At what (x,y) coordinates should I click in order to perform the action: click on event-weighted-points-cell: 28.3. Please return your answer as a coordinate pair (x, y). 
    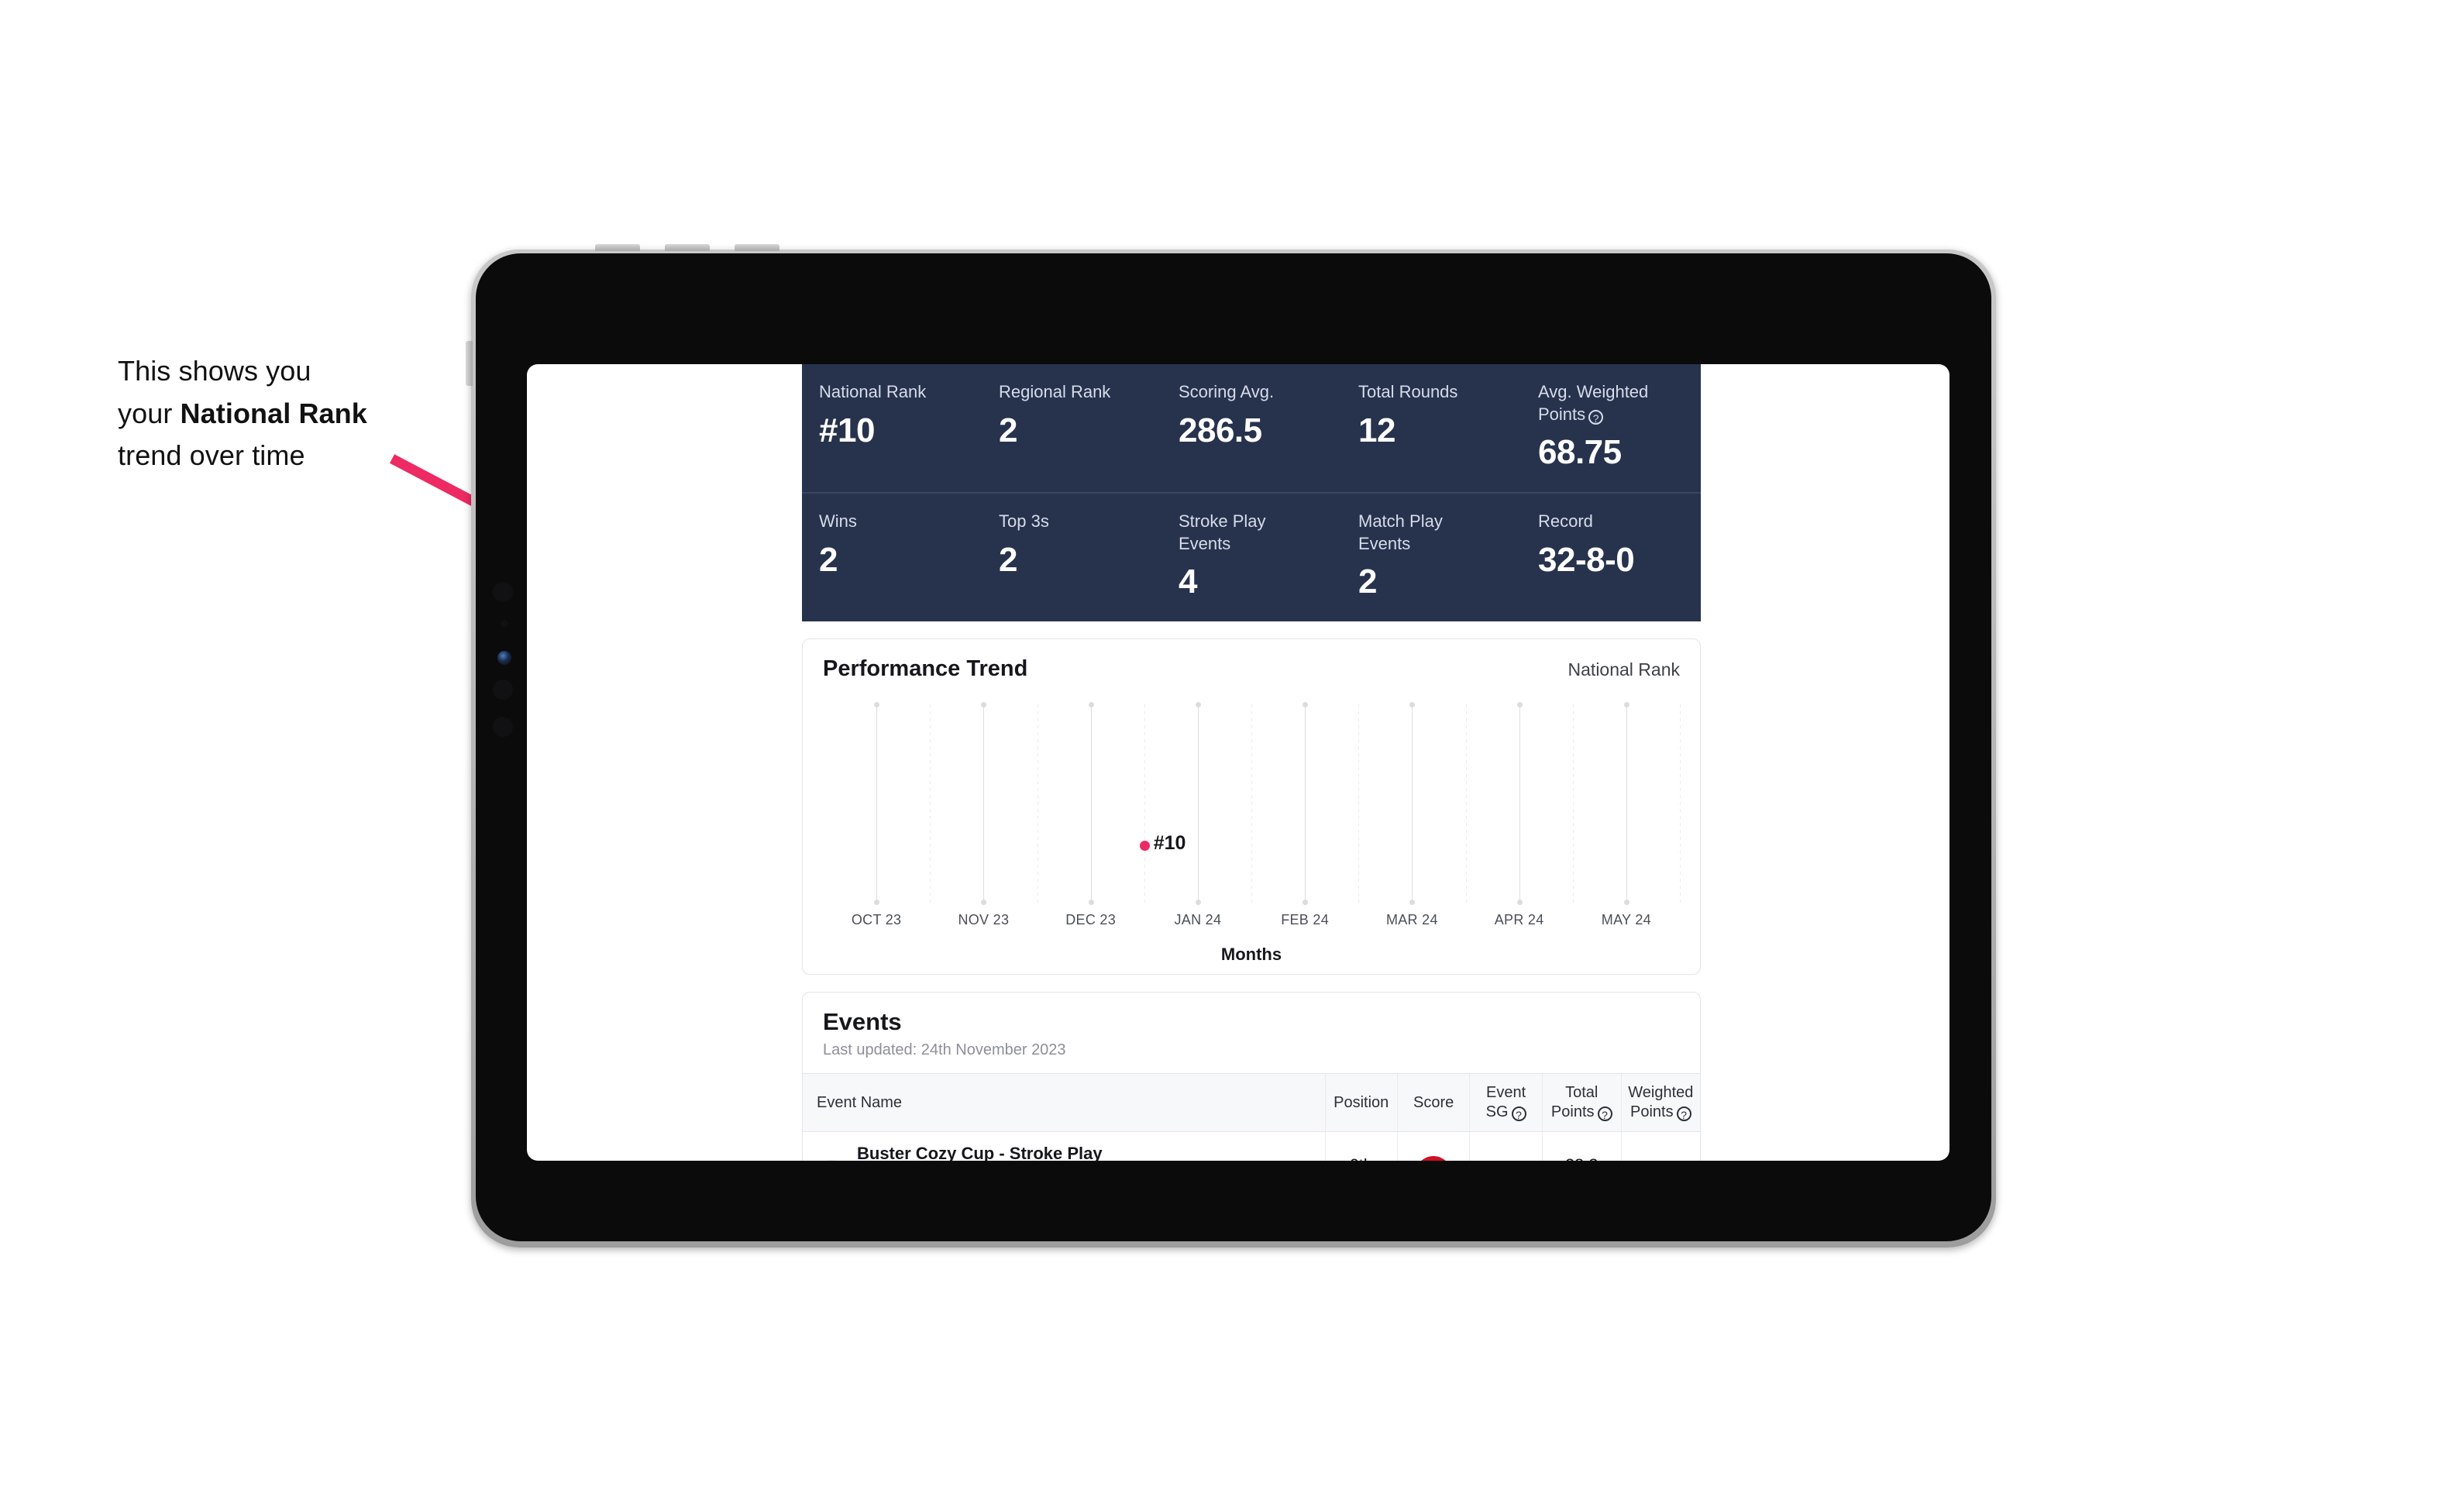
    Looking at the image, I should click on (1660, 1146).